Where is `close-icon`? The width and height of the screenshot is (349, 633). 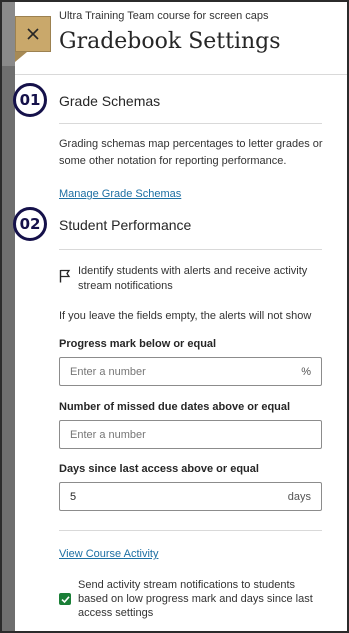
close-icon is located at coordinates (33, 34).